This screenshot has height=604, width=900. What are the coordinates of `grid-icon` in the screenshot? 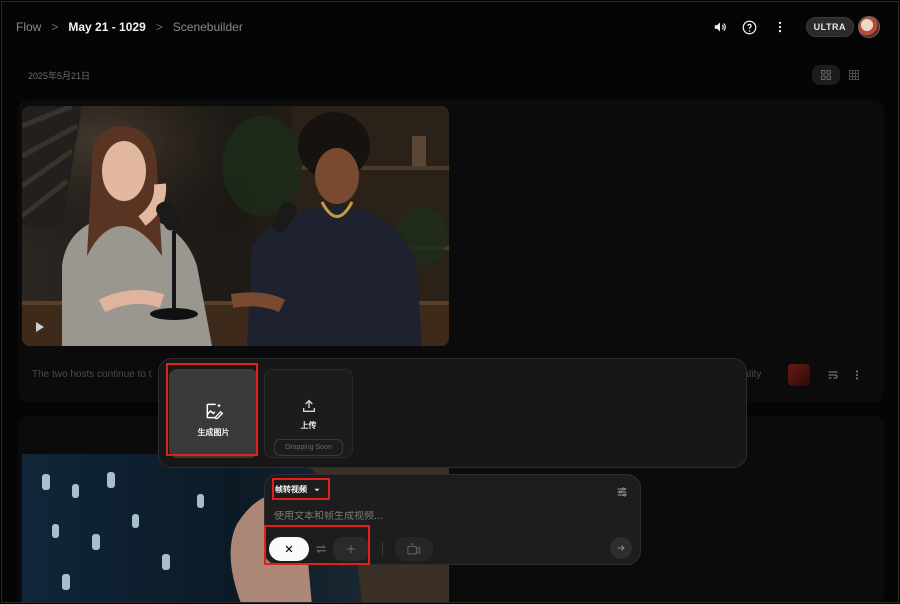 It's located at (826, 75).